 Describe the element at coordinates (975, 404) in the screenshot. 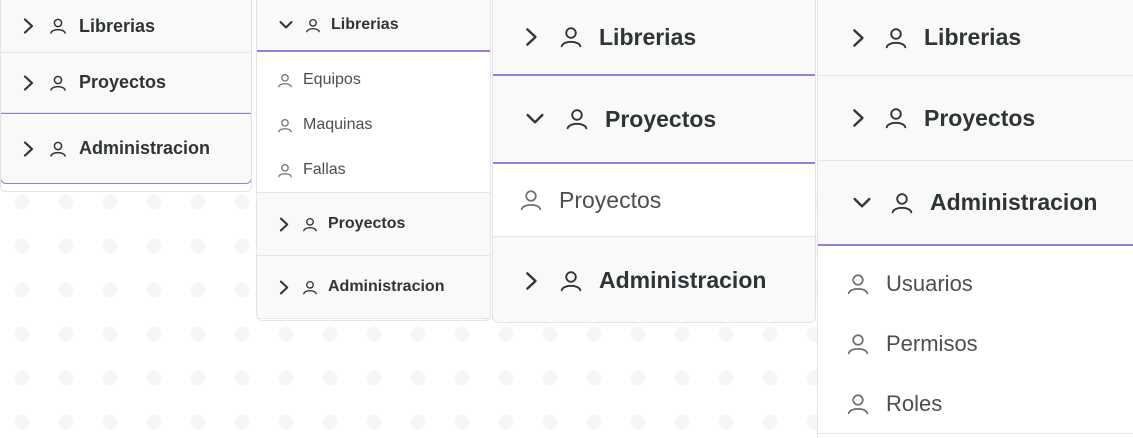

I see `submenu-item-roles: Roles` at that location.